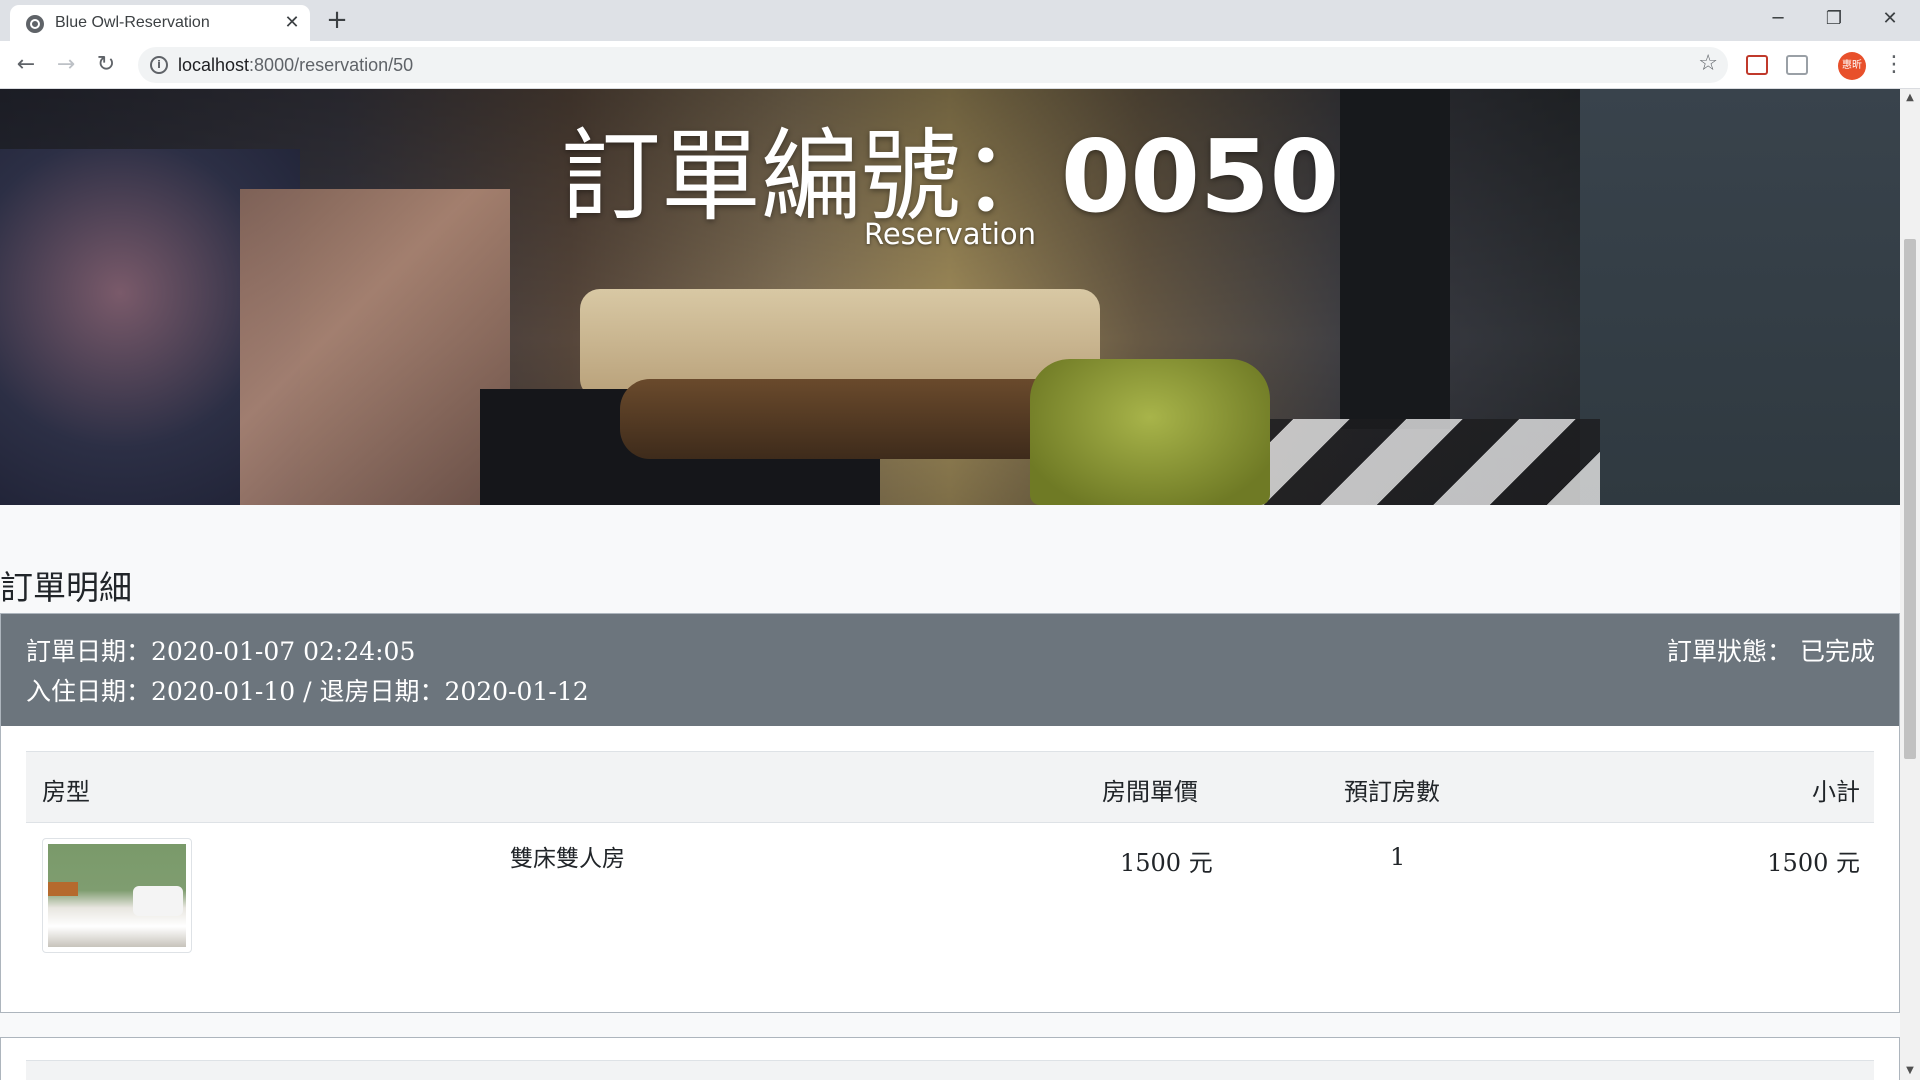  Describe the element at coordinates (567, 859) in the screenshot. I see `room-name: 雙床雙人房` at that location.